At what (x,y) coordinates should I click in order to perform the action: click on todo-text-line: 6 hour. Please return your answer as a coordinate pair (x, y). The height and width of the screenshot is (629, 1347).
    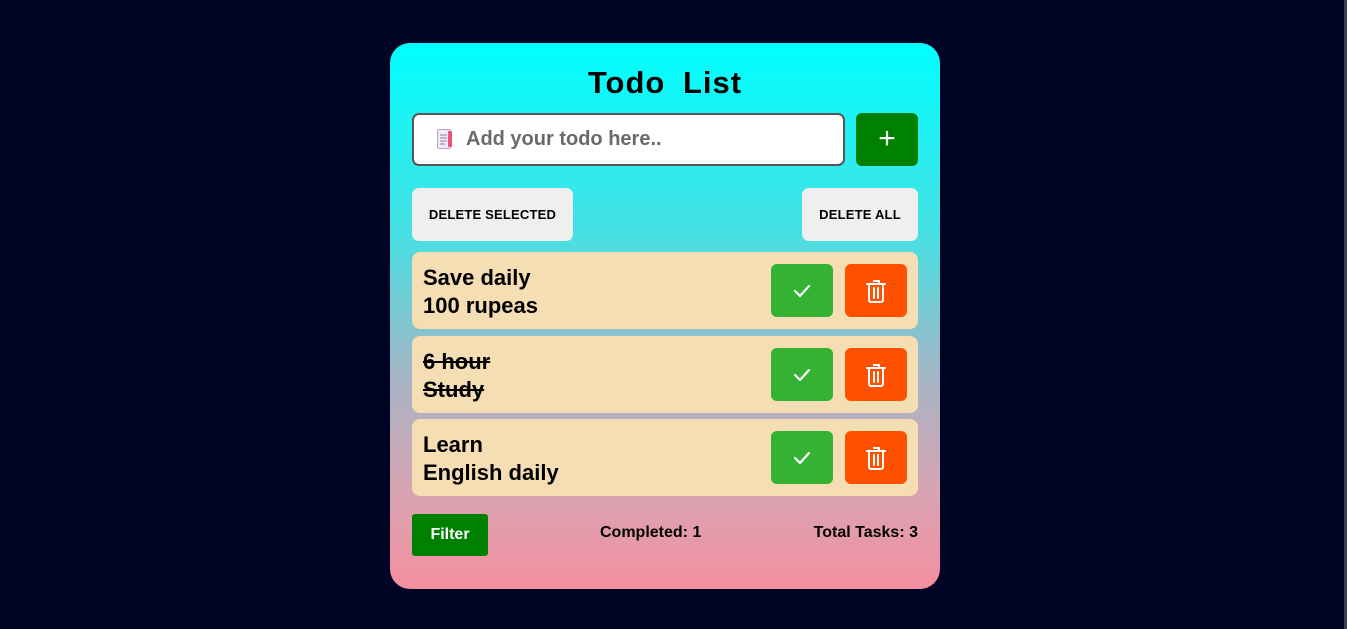
    Looking at the image, I should click on (457, 361).